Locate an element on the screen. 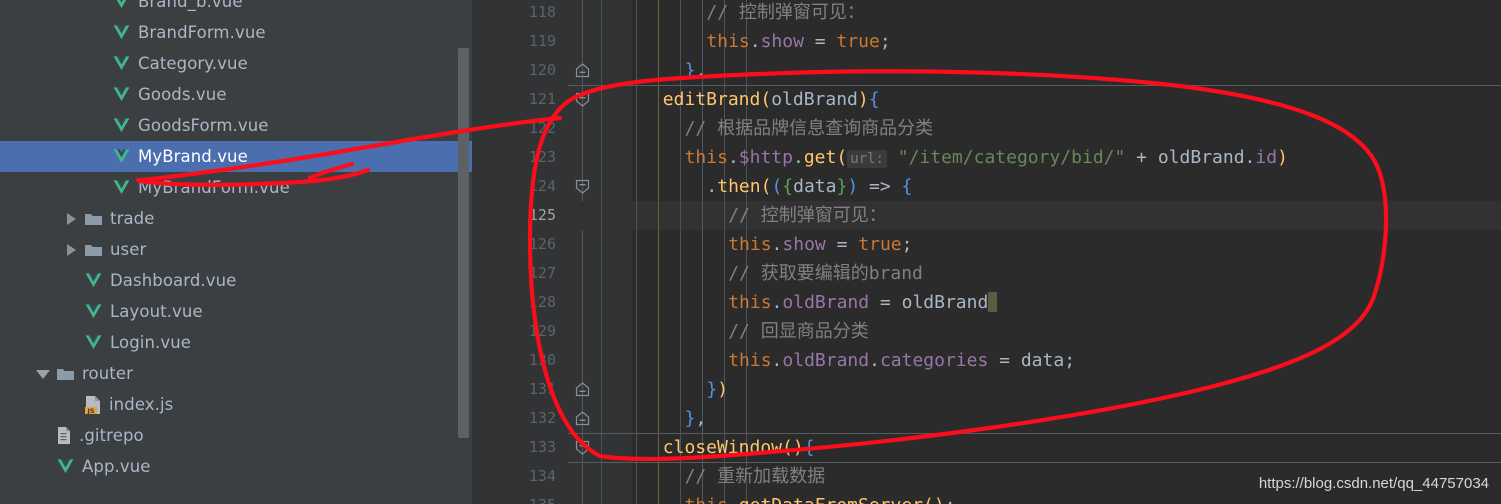  tree-item-label: GoodsForm.vue is located at coordinates (203, 125).